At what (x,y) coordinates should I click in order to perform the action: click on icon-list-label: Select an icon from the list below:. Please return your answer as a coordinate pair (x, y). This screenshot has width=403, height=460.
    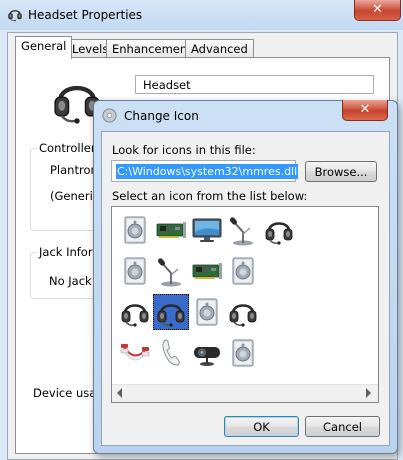
    Looking at the image, I should click on (210, 196).